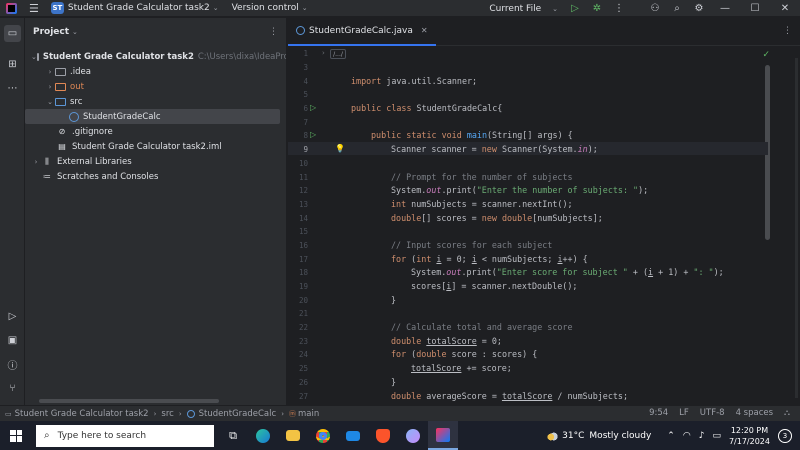 Image resolution: width=800 pixels, height=450 pixels. I want to click on tree-item-idea: › .idea, so click(155, 71).